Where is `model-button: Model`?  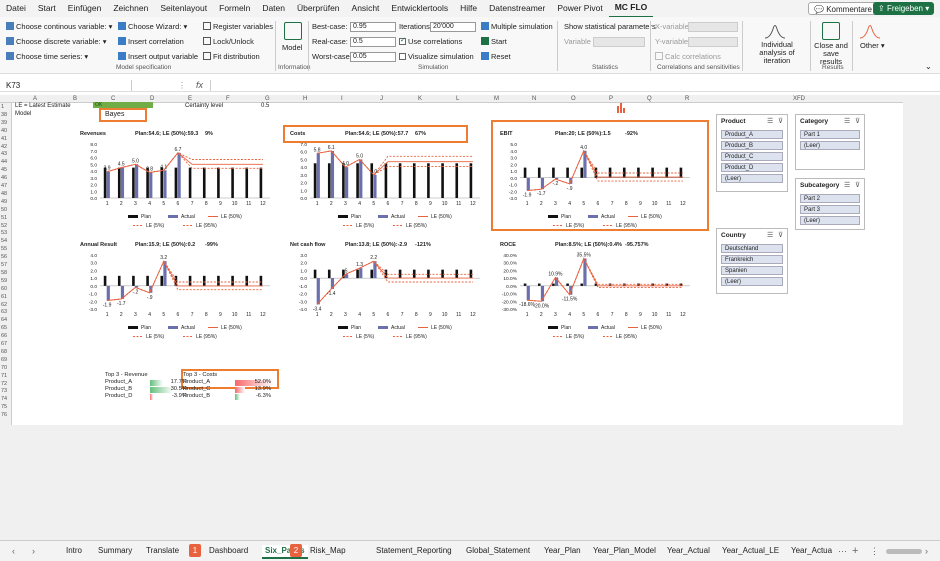
model-button: Model is located at coordinates (292, 48).